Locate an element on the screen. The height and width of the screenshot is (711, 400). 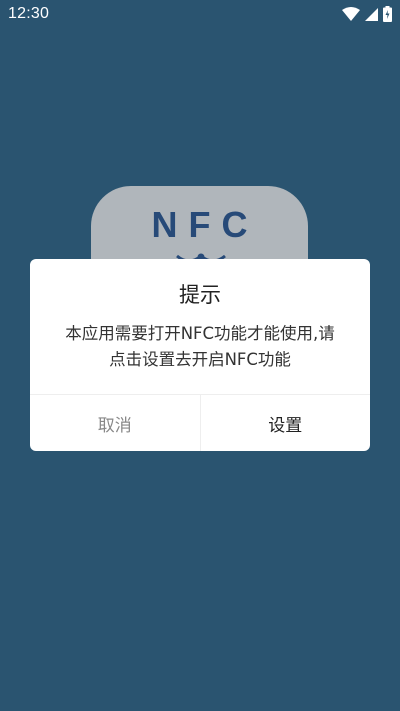
dialog-title: 提示 is located at coordinates (200, 295).